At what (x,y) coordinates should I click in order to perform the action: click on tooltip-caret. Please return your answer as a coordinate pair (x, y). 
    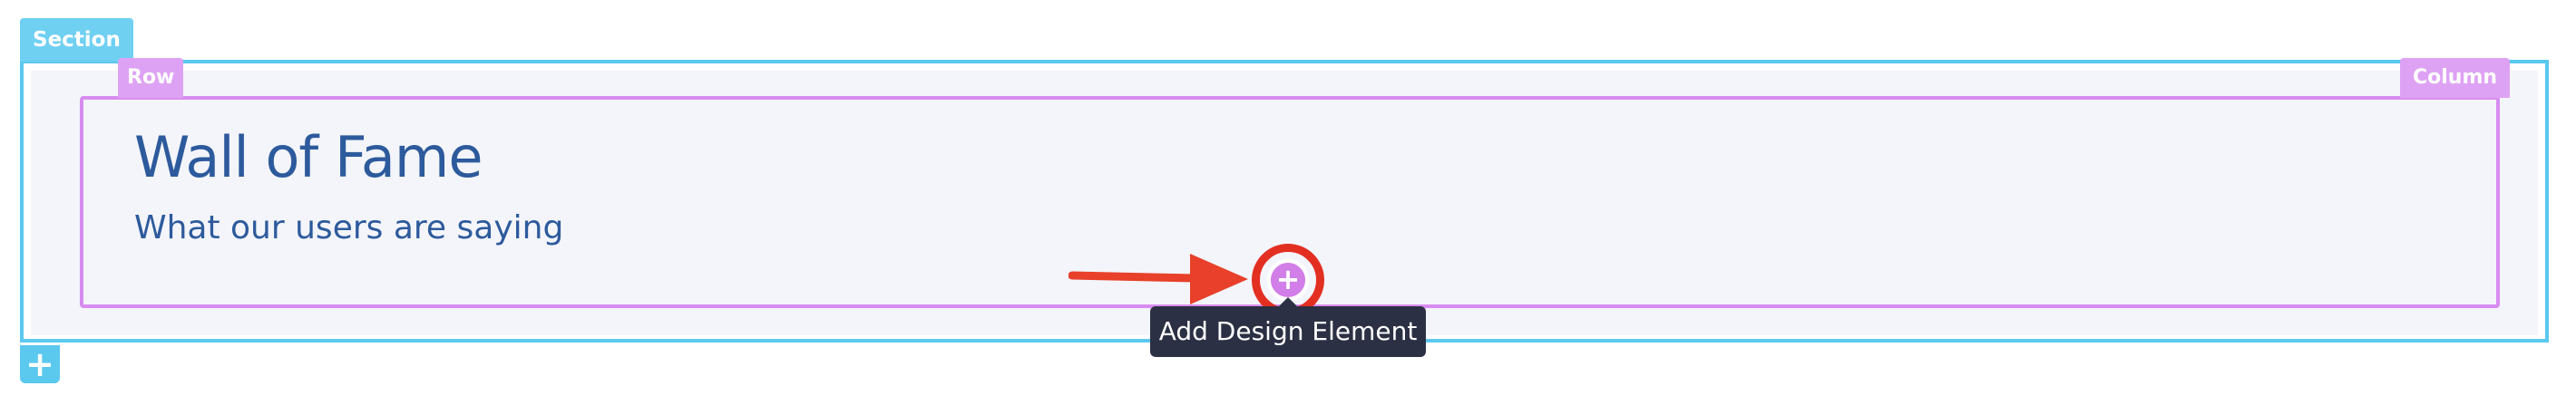
    Looking at the image, I should click on (1288, 301).